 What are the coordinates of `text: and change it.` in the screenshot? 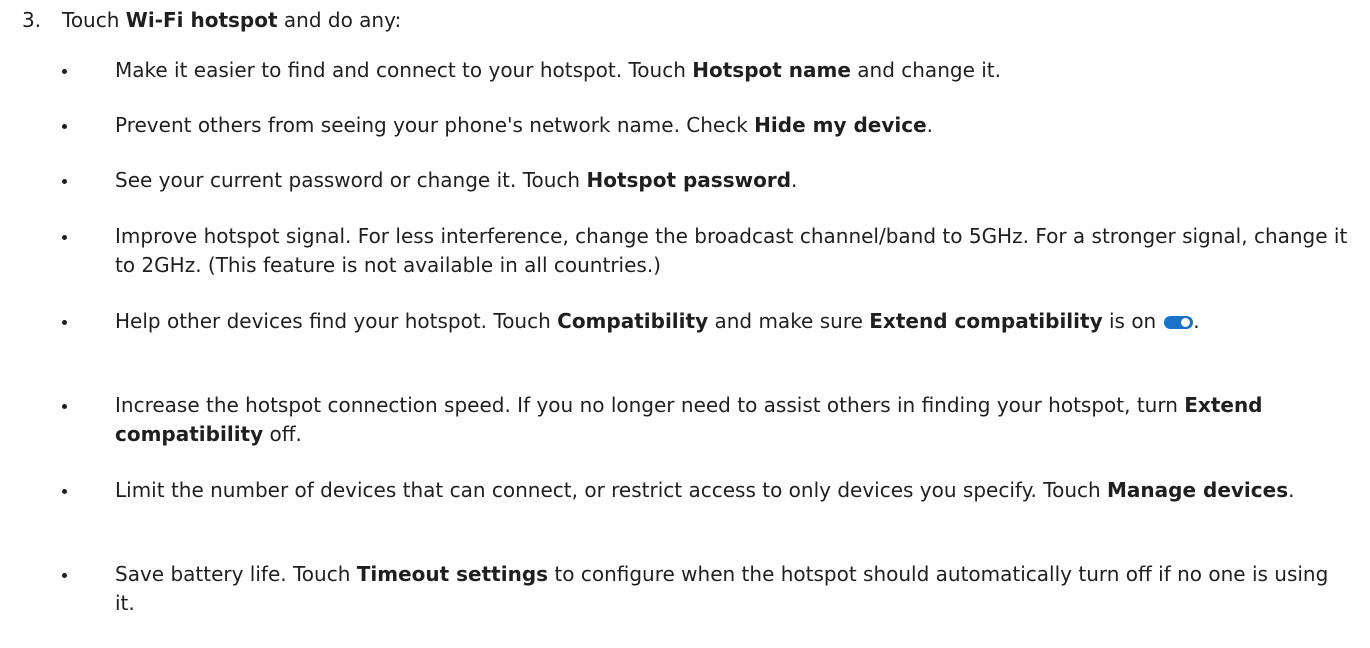 It's located at (925, 70).